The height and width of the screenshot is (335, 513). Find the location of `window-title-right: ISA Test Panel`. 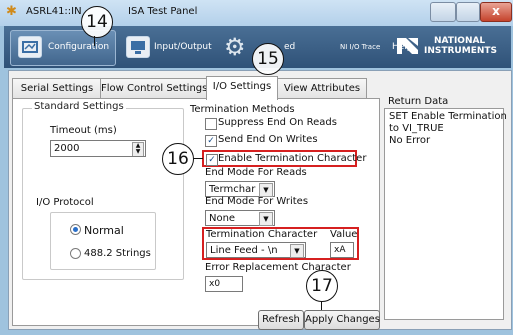

window-title-right: ISA Test Panel is located at coordinates (163, 11).